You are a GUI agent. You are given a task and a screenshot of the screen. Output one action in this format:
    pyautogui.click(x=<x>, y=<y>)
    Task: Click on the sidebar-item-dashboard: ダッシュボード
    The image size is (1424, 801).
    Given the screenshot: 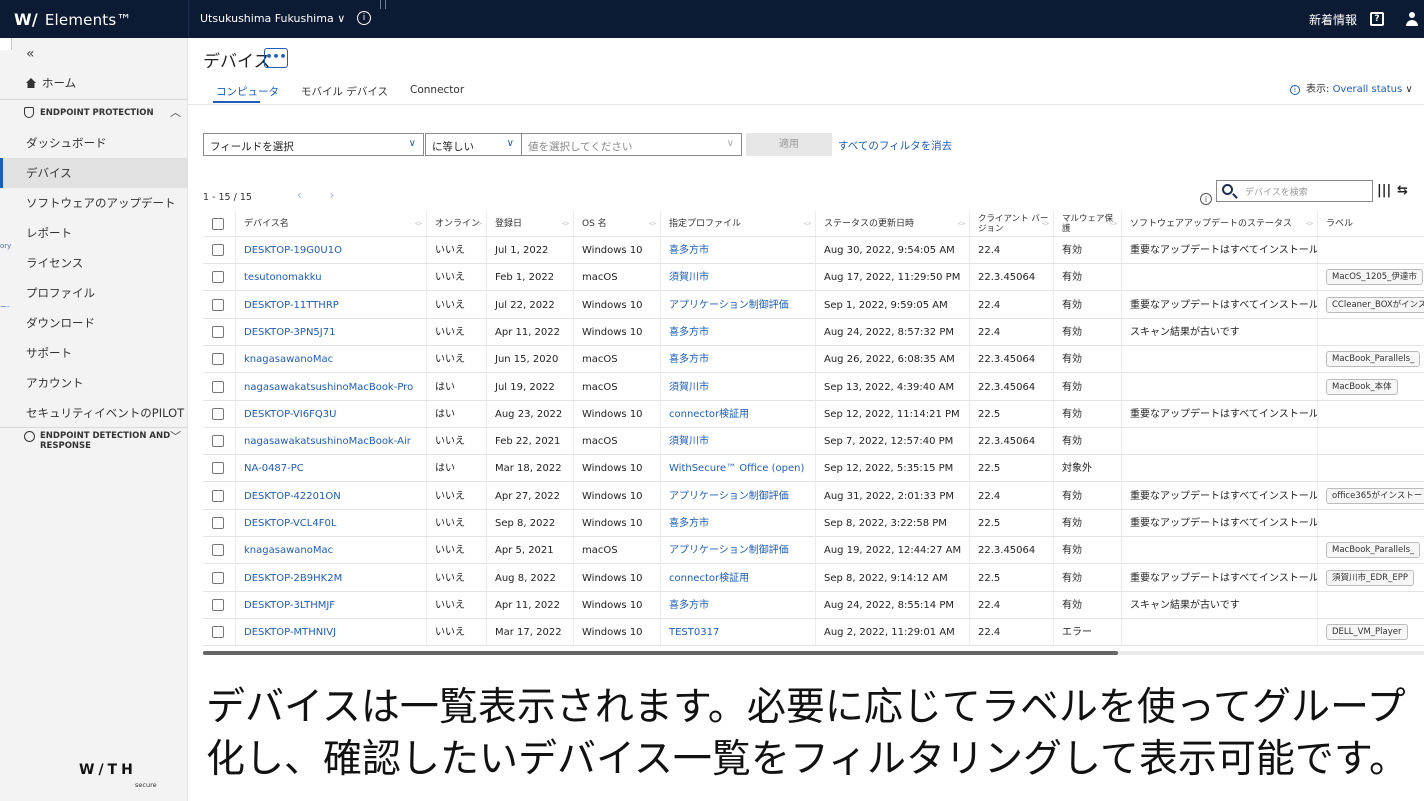 What is the action you would take?
    pyautogui.click(x=94, y=143)
    